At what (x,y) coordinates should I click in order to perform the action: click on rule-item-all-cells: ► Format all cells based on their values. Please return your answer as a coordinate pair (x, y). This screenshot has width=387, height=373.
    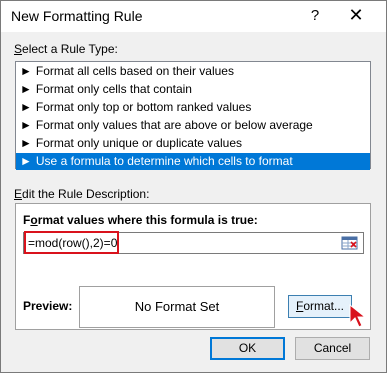
    Looking at the image, I should click on (193, 71).